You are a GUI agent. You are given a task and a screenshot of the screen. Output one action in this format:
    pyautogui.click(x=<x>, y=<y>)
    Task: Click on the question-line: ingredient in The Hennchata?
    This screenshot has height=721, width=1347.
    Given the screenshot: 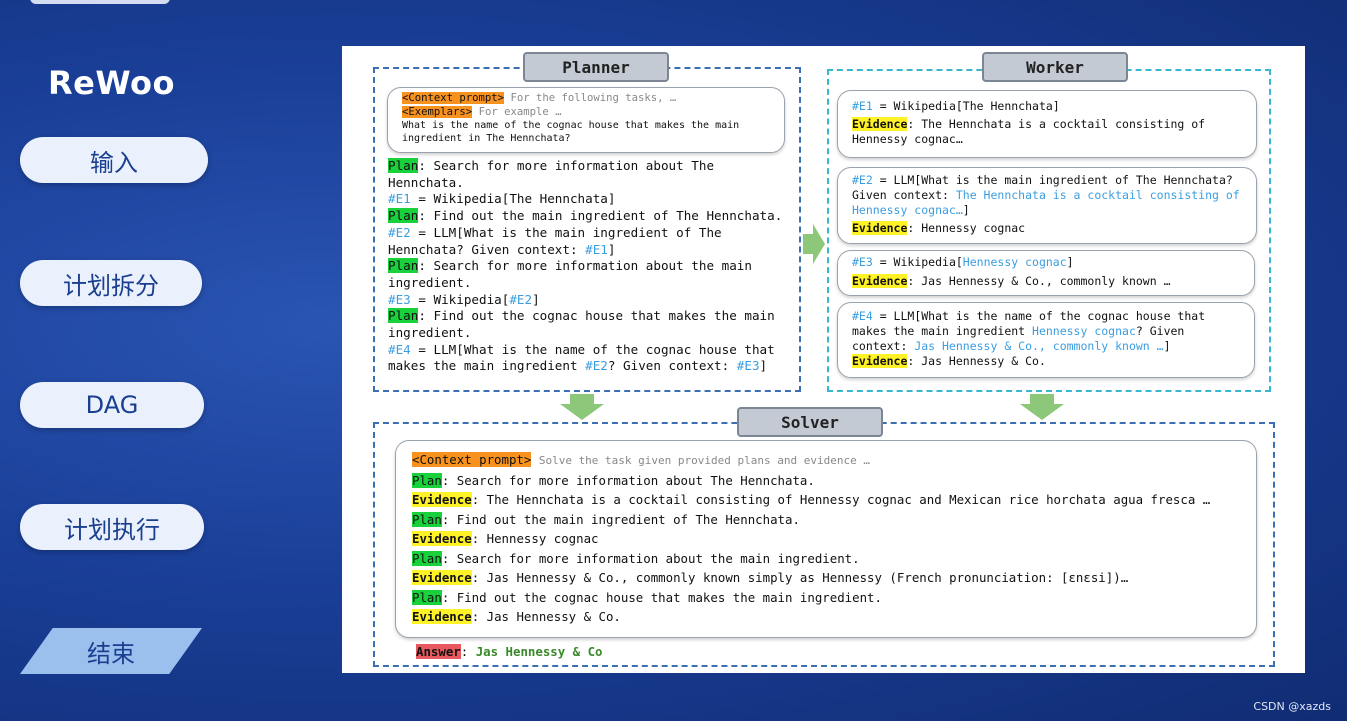 What is the action you would take?
    pyautogui.click(x=486, y=138)
    